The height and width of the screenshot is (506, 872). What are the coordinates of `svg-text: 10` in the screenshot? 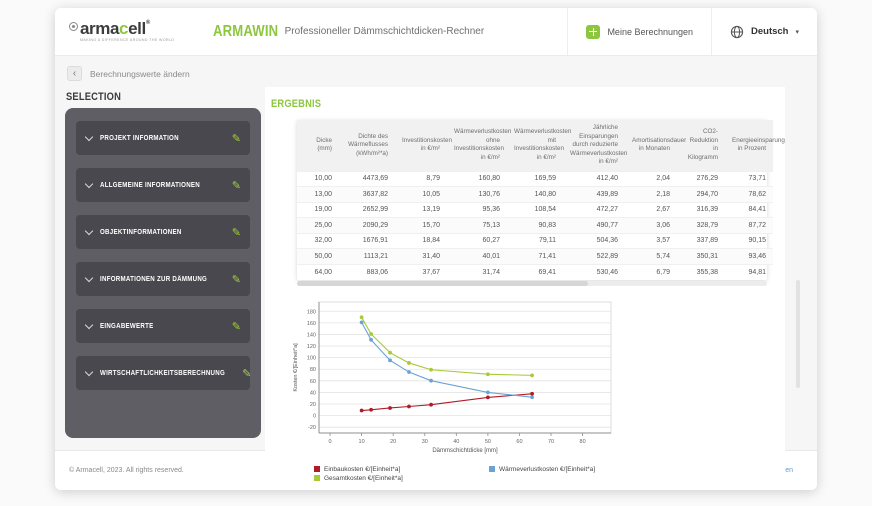 It's located at (362, 442).